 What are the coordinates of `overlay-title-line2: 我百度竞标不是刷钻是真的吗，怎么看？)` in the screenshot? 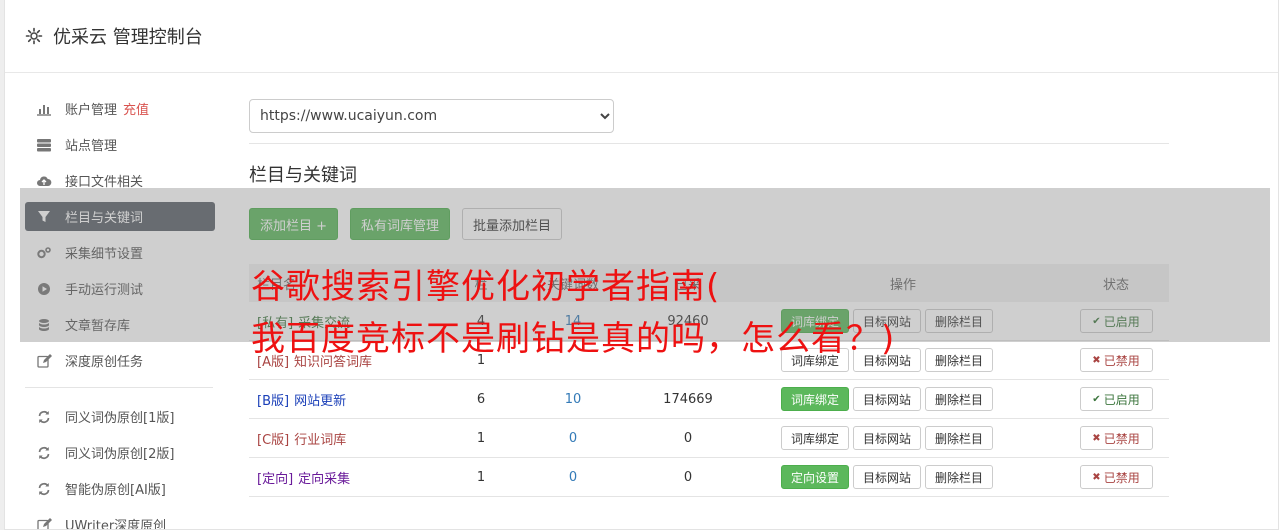 It's located at (573, 339).